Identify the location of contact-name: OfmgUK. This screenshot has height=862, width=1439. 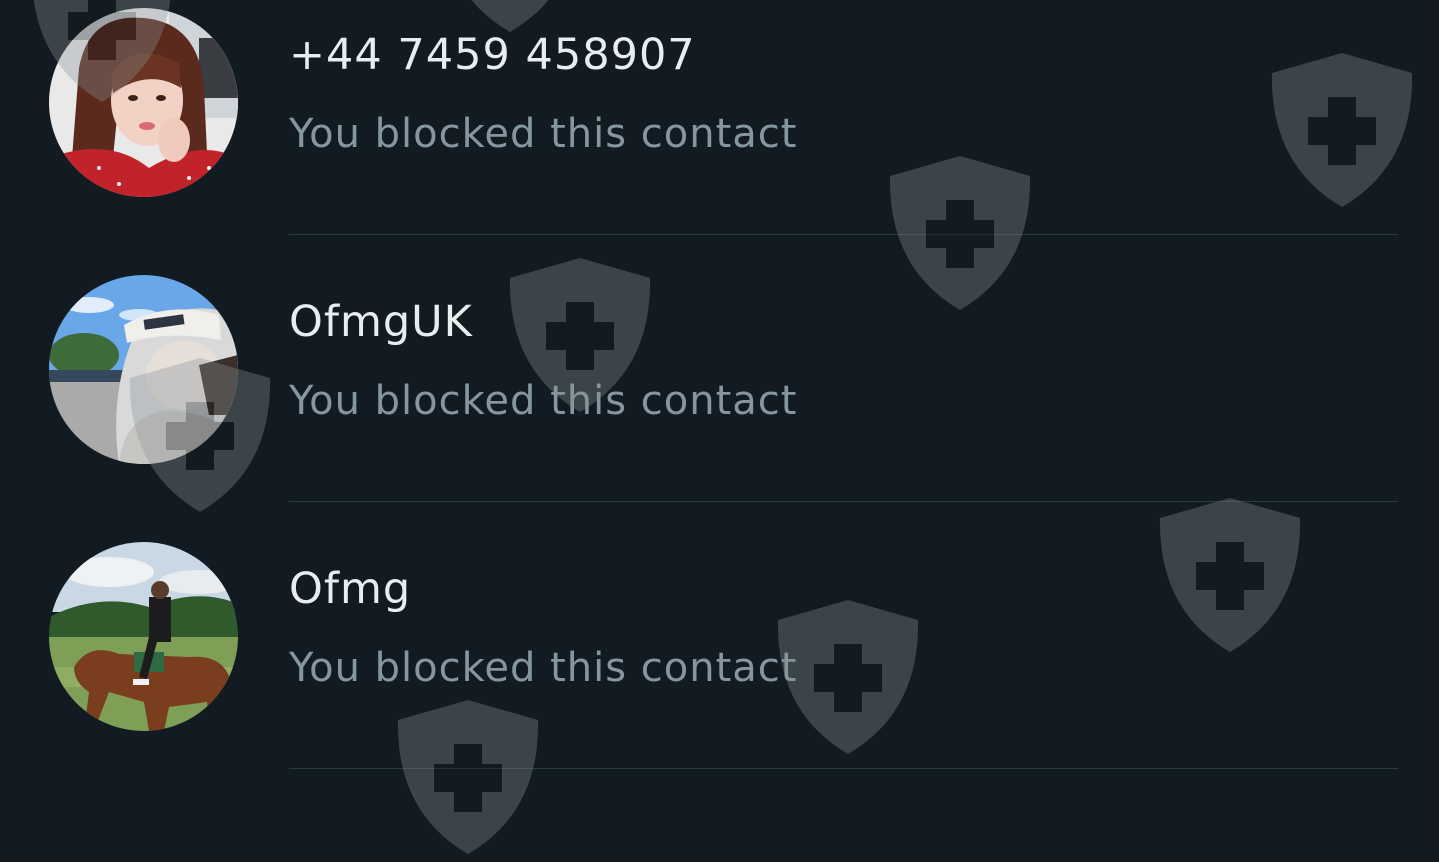
(381, 322).